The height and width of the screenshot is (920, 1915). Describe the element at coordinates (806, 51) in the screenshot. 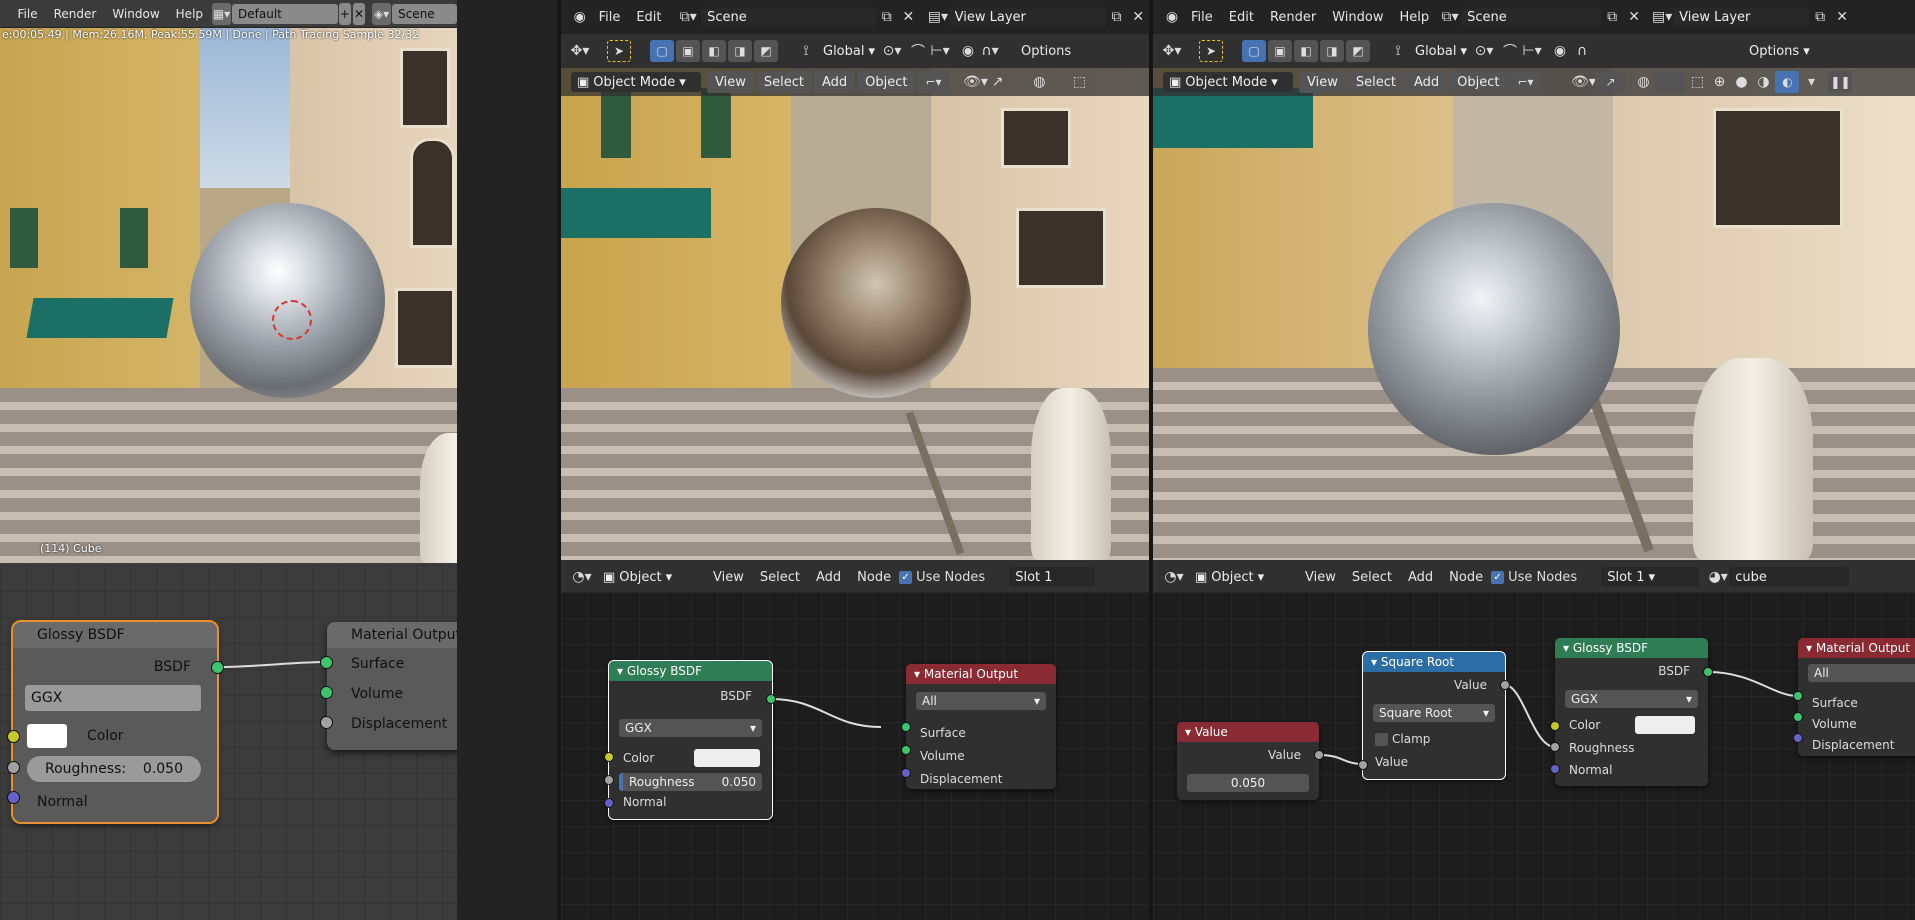

I see `orientation-icon: ⟟` at that location.